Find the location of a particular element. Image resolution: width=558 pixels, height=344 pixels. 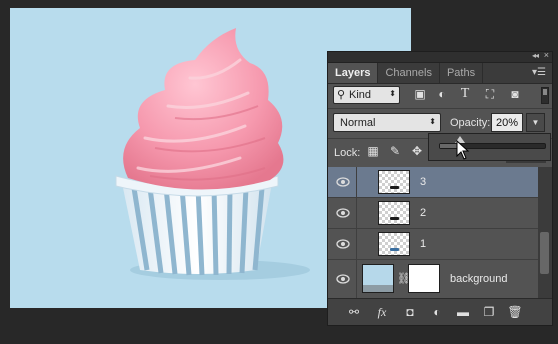

mouse-pointer-icon is located at coordinates (463, 150).